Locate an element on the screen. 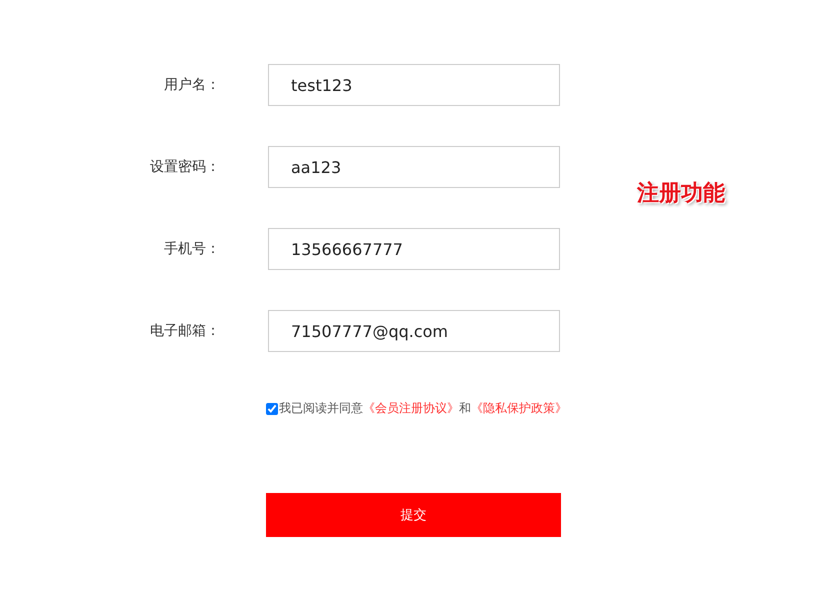  caption-text: 注册功能 is located at coordinates (681, 194).